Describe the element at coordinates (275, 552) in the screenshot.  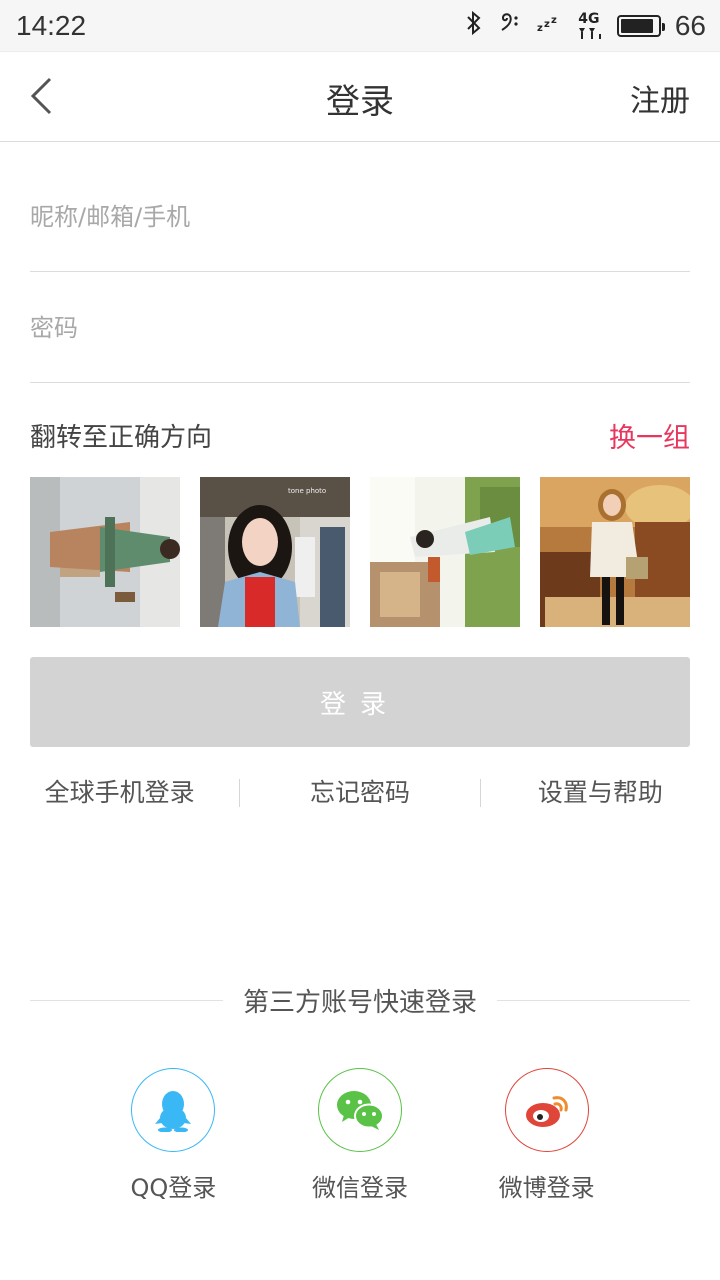
I see `captcha-image-2: tone photo` at that location.